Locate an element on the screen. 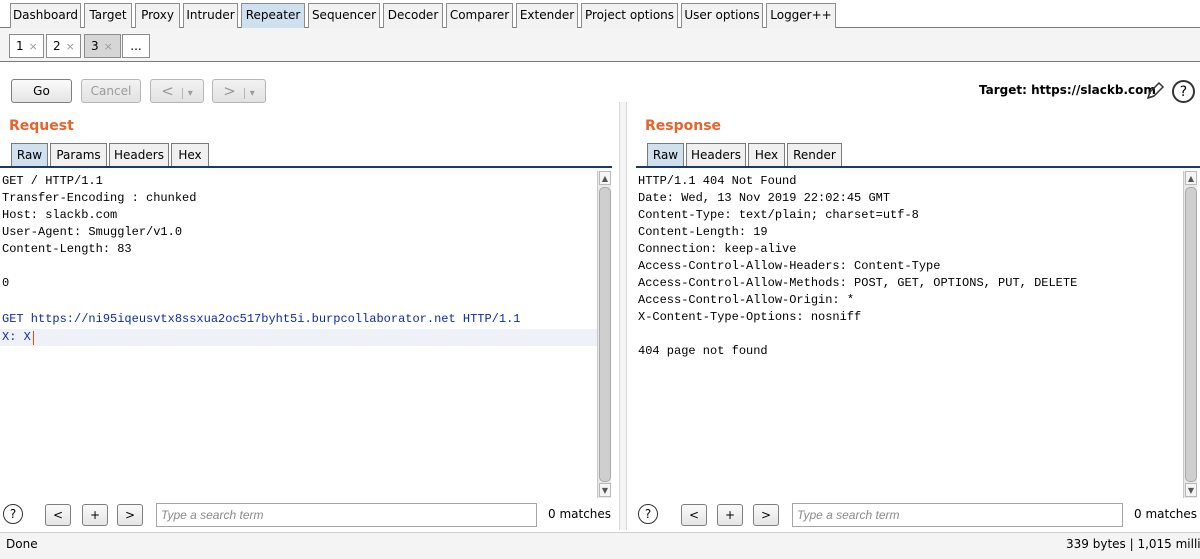 The image size is (1200, 559). request-search-input: Type a search term is located at coordinates (346, 515).